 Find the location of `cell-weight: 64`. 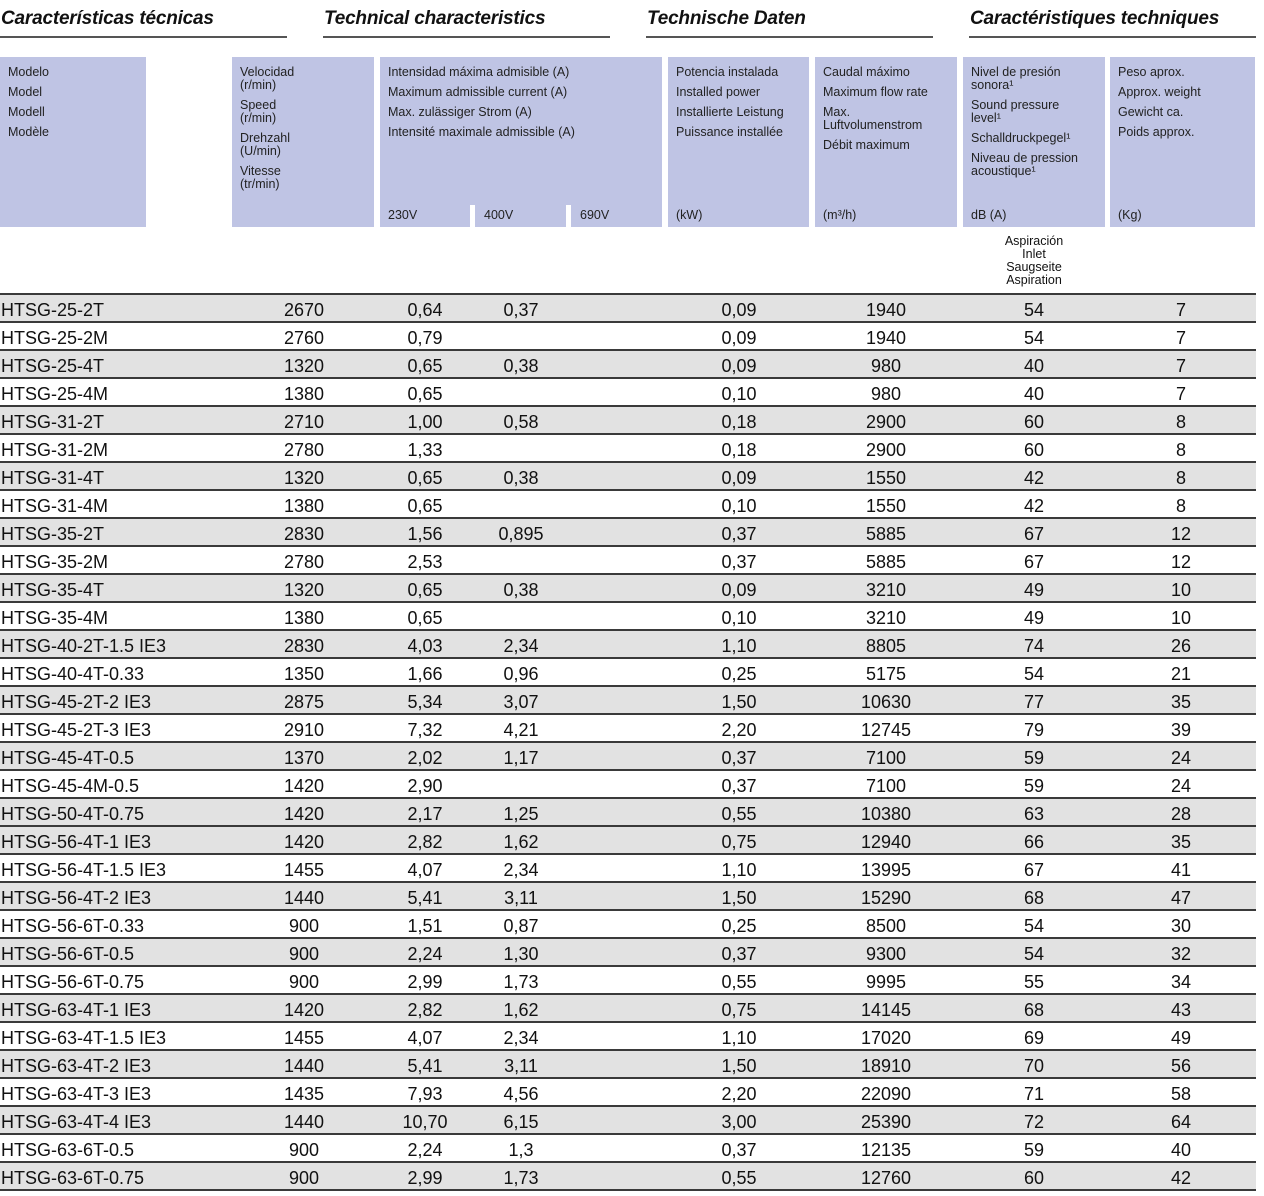

cell-weight: 64 is located at coordinates (1181, 1122).